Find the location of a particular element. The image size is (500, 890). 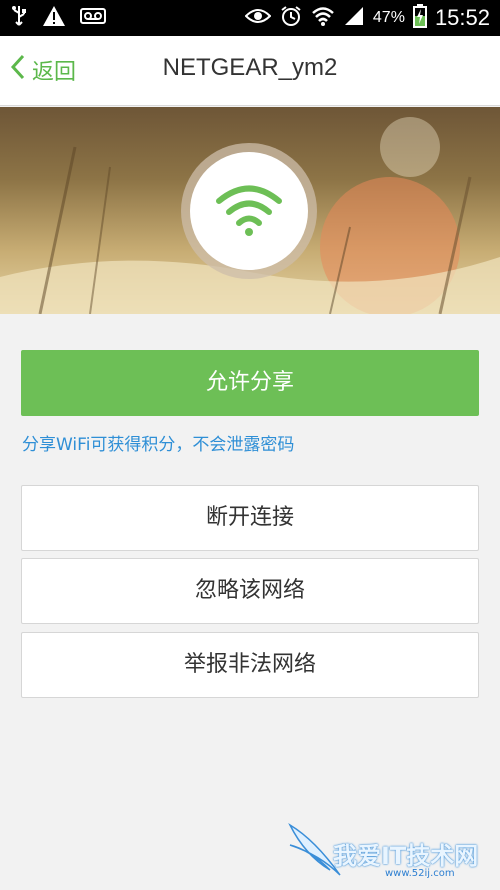

app-header: 返回 NETGEAR_ym2 is located at coordinates (250, 71).